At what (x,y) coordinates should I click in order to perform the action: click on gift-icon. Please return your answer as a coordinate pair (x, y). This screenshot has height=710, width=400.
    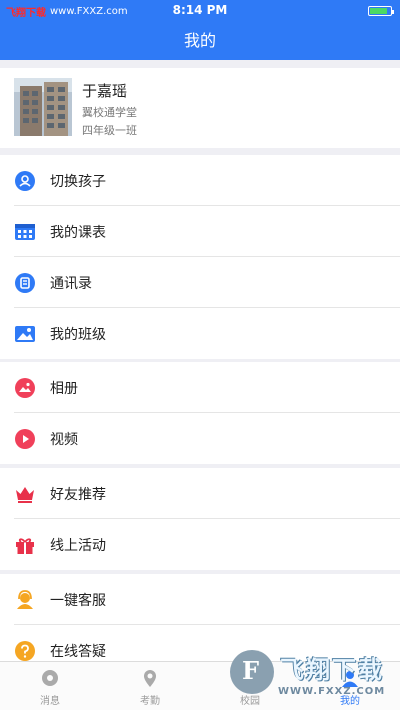
    Looking at the image, I should click on (25, 546).